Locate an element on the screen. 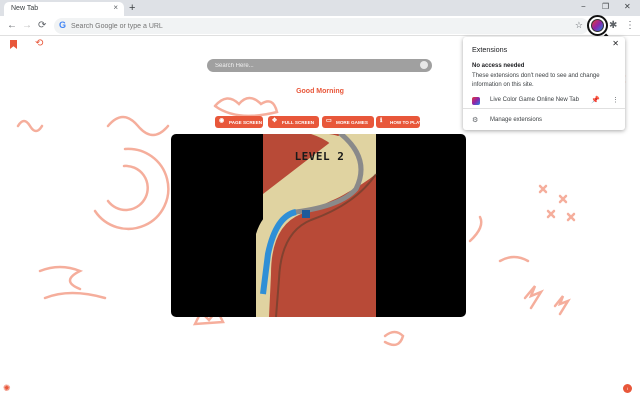 Image resolution: width=640 pixels, height=400 pixels. full-screen-icon: ✥ is located at coordinates (275, 121).